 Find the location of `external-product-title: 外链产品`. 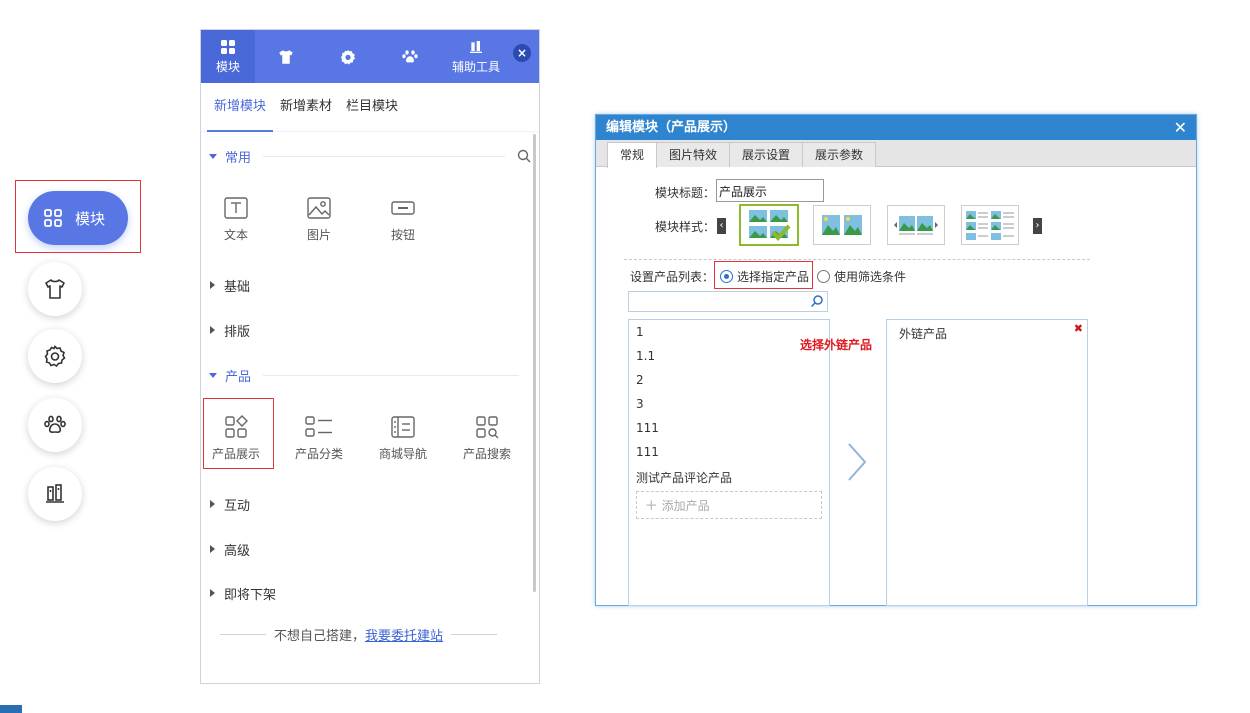

external-product-title: 外链产品 is located at coordinates (923, 334).